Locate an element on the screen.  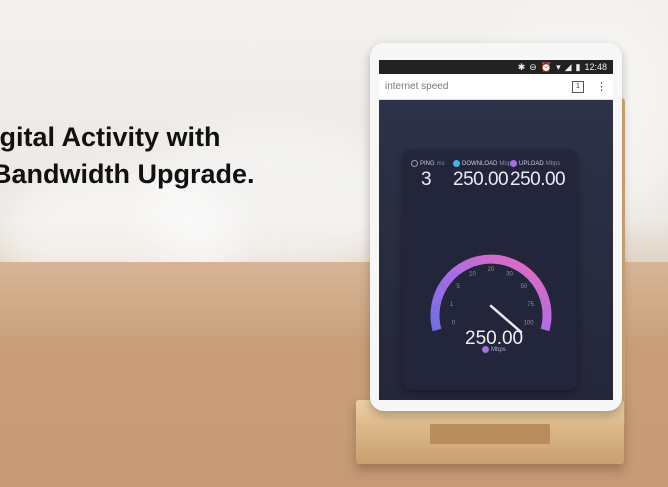
speed-unit: Mbps is located at coordinates (494, 349).